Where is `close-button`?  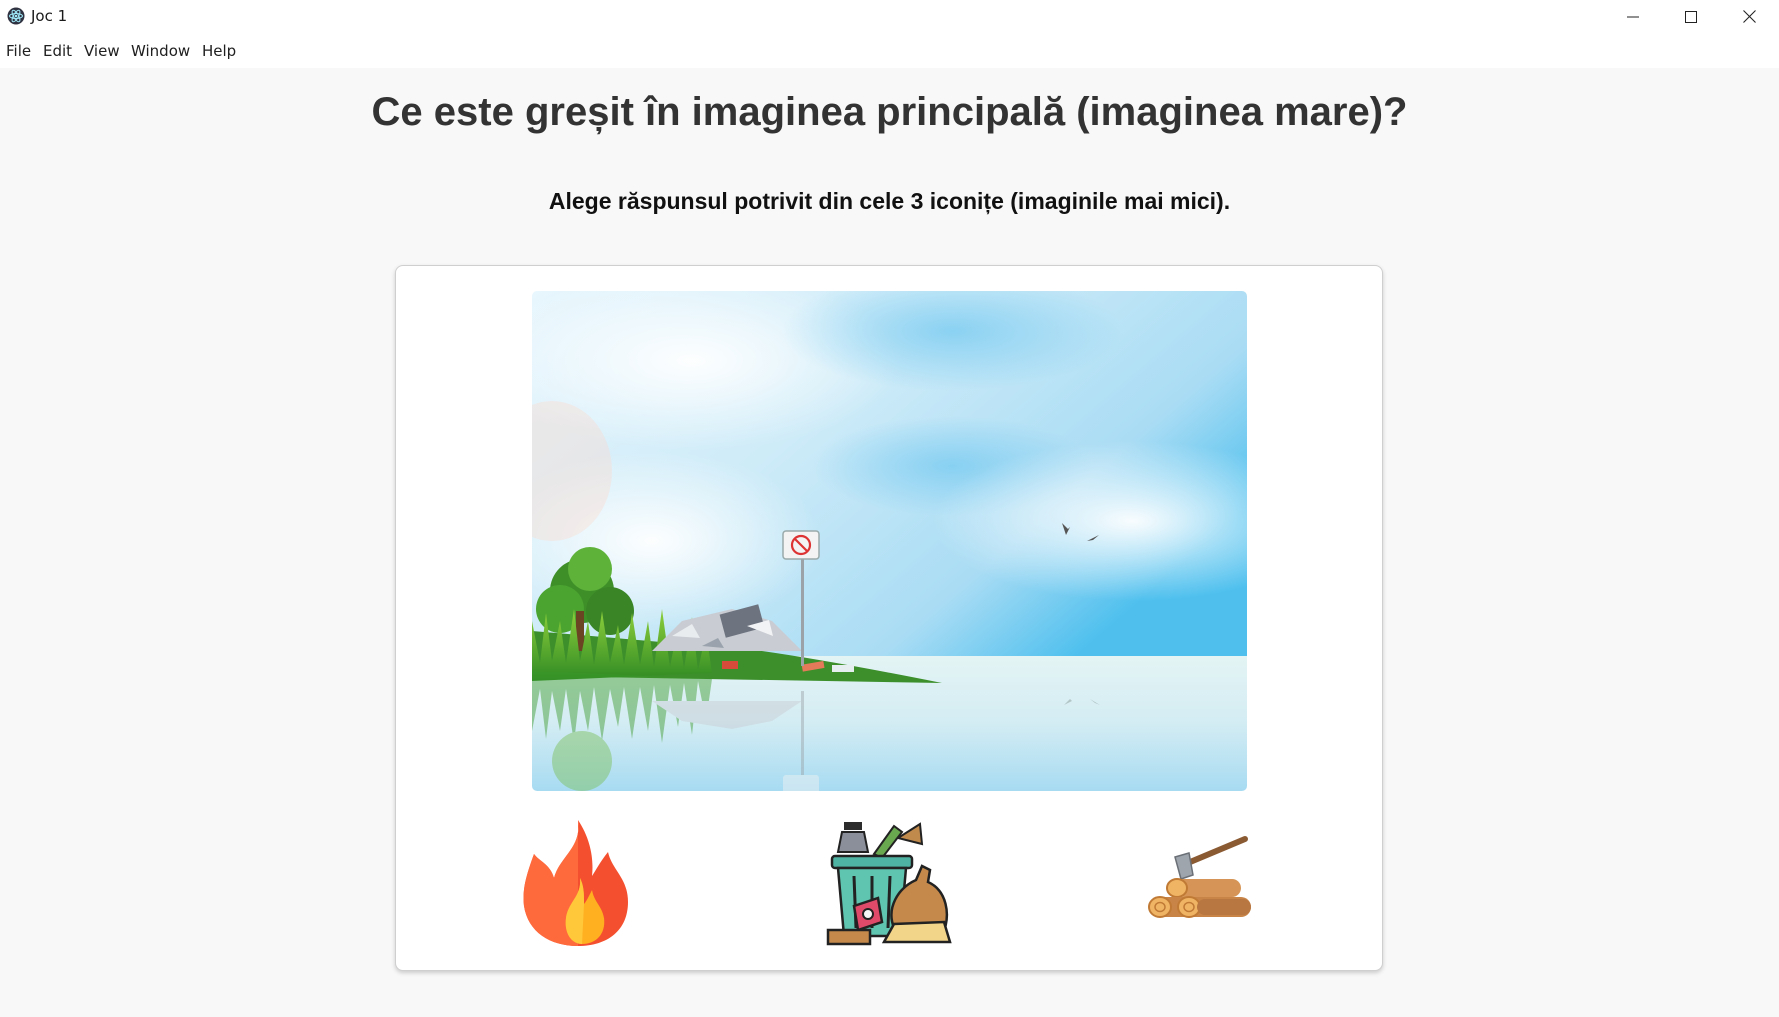 close-button is located at coordinates (1749, 16).